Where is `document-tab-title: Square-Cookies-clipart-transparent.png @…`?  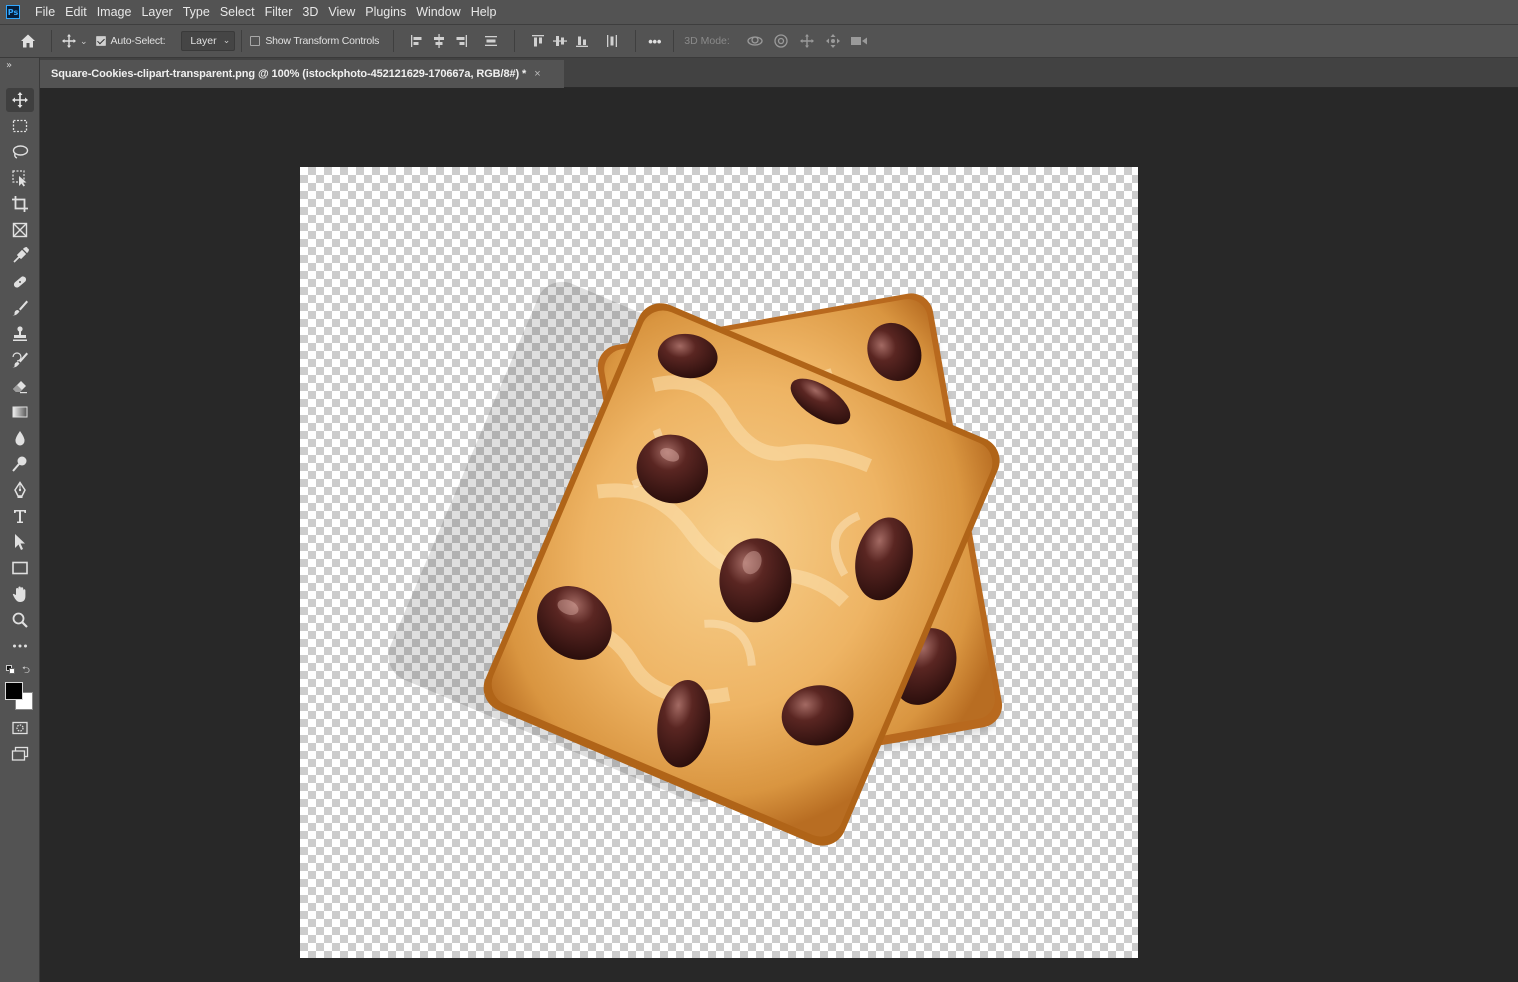
document-tab-title: Square-Cookies-clipart-transparent.png @… is located at coordinates (289, 74).